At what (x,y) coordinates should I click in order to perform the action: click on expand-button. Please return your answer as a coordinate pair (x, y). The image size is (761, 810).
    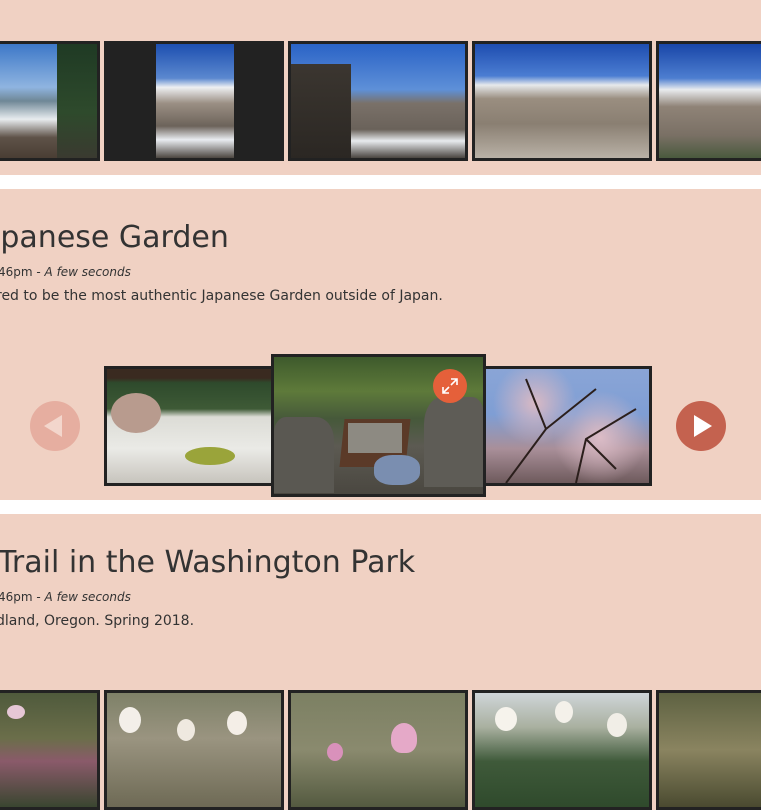
    Looking at the image, I should click on (450, 386).